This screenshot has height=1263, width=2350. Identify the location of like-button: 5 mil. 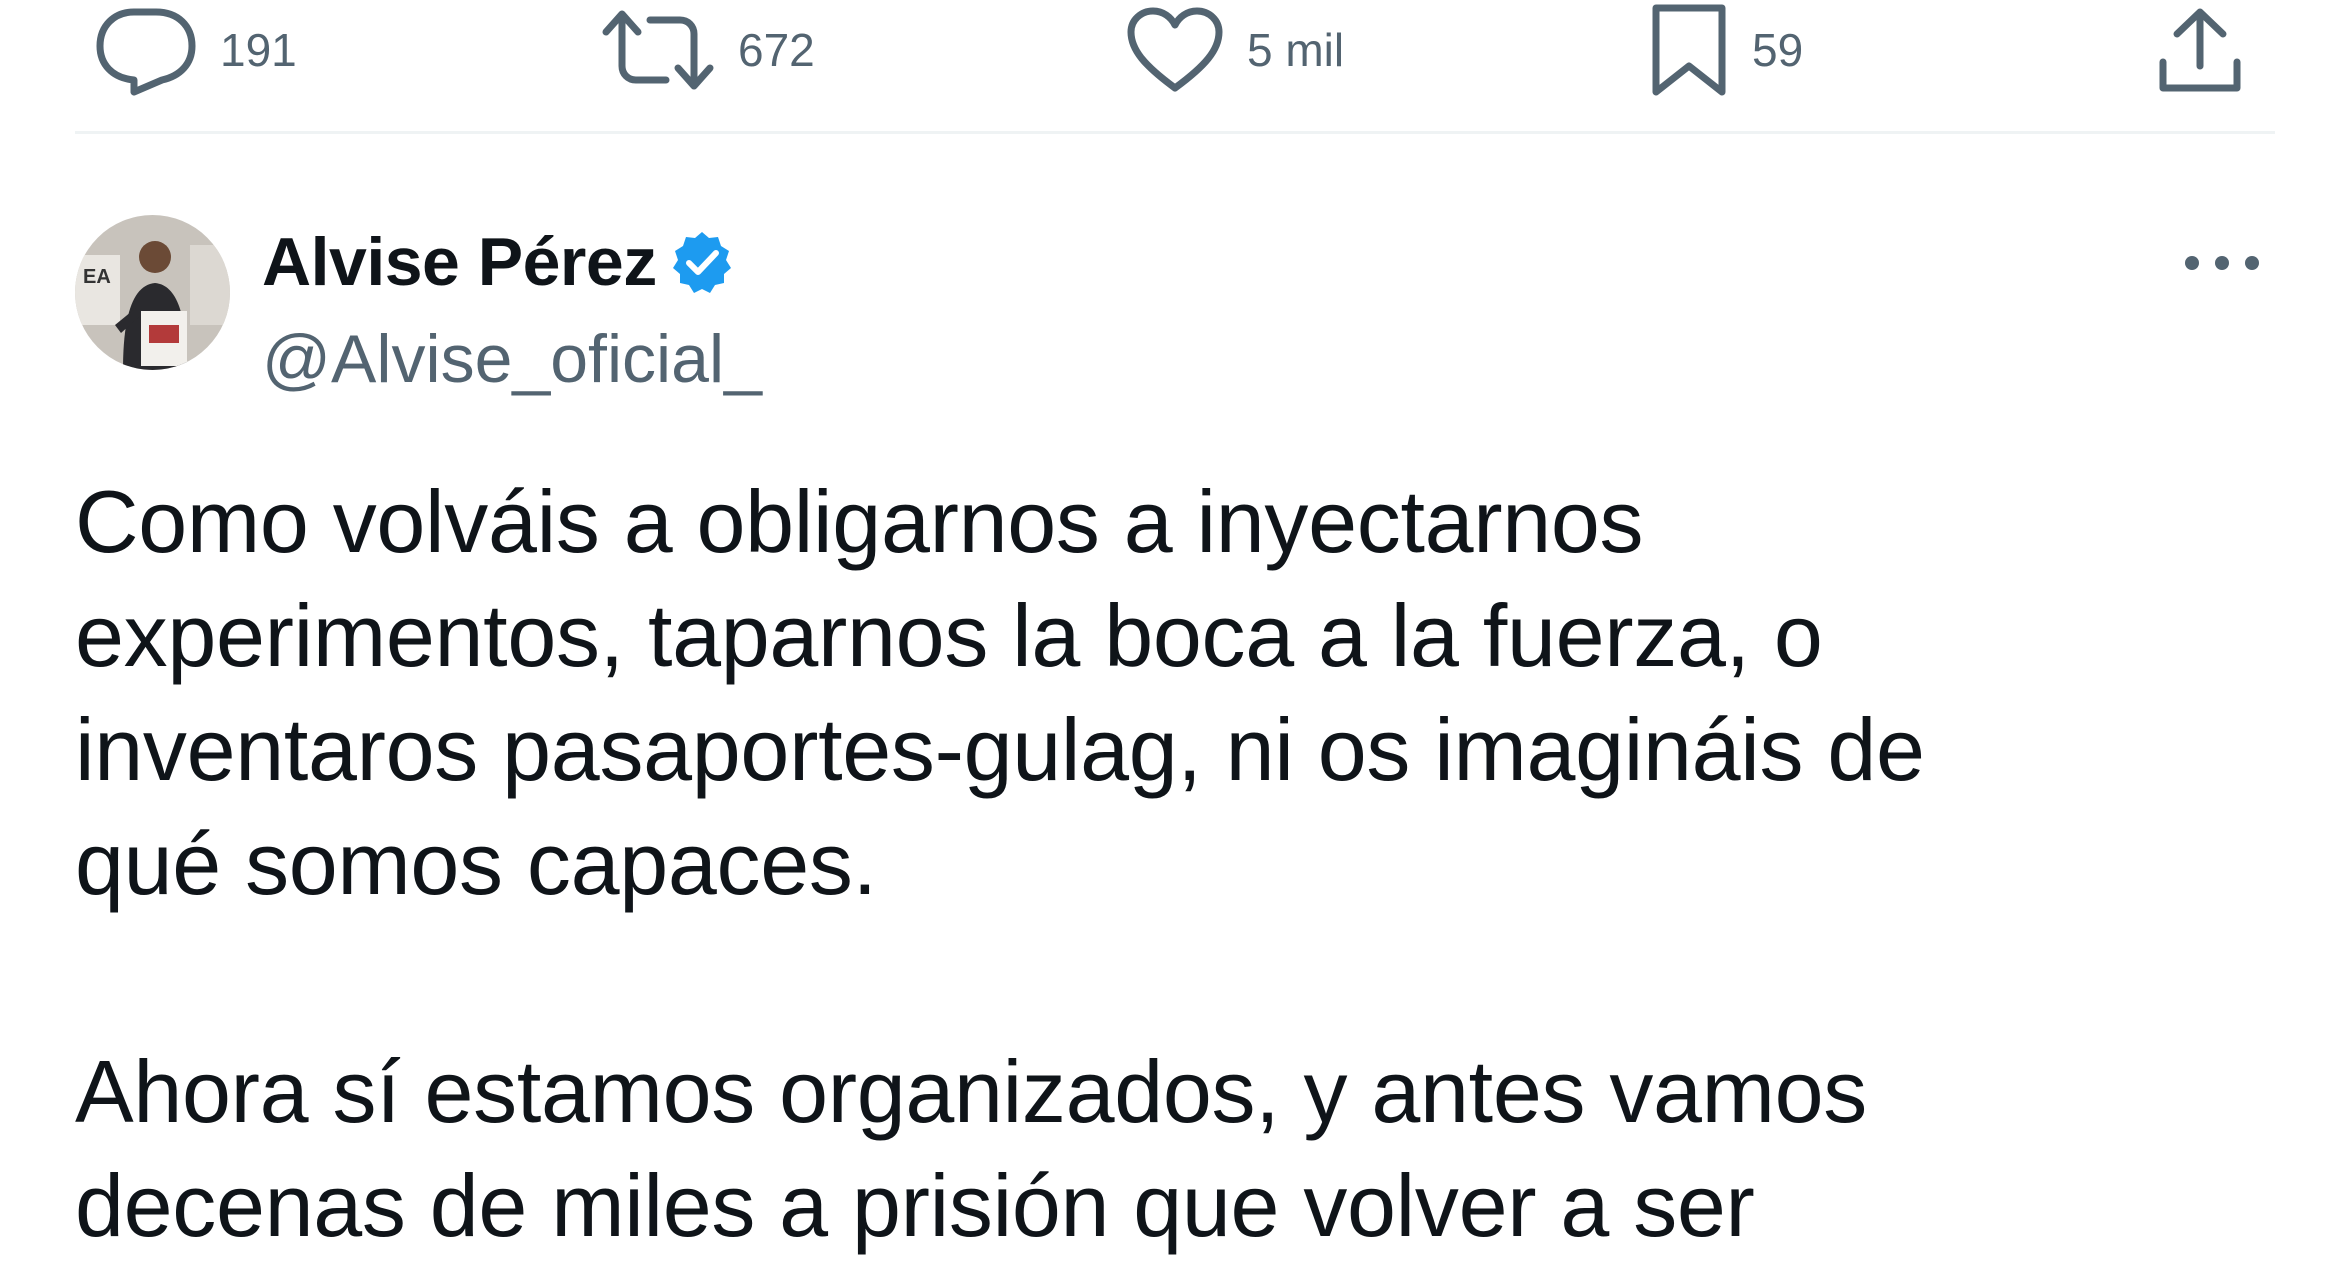
(1234, 50).